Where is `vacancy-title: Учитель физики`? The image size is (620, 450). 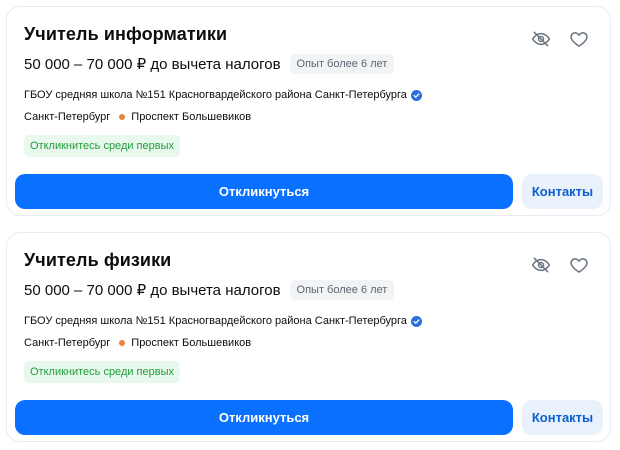 vacancy-title: Учитель физики is located at coordinates (97, 260).